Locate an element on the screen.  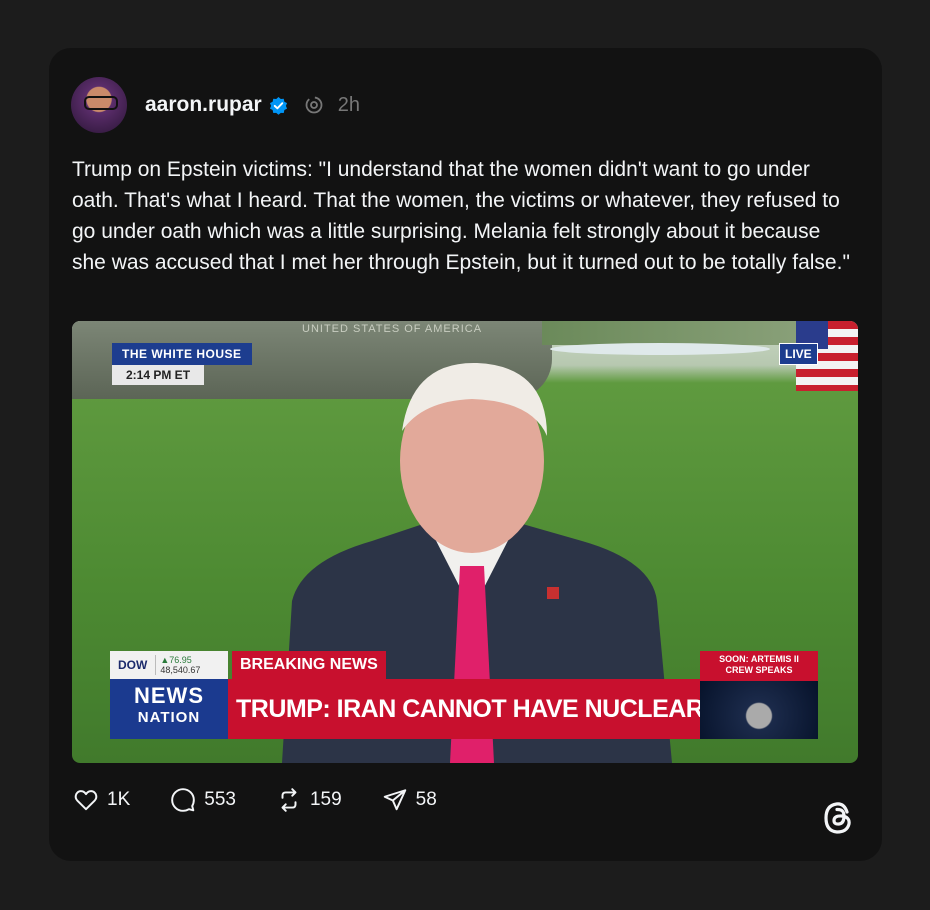
time-chip: 2:14 PM ET is located at coordinates (158, 375).